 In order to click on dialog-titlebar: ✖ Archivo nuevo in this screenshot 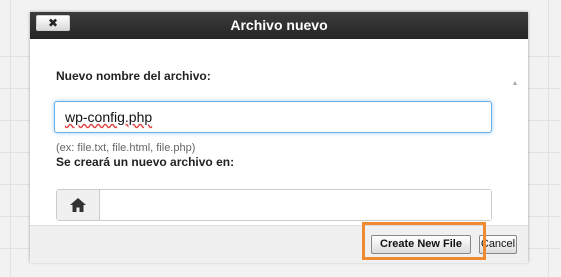, I will do `click(279, 25)`.